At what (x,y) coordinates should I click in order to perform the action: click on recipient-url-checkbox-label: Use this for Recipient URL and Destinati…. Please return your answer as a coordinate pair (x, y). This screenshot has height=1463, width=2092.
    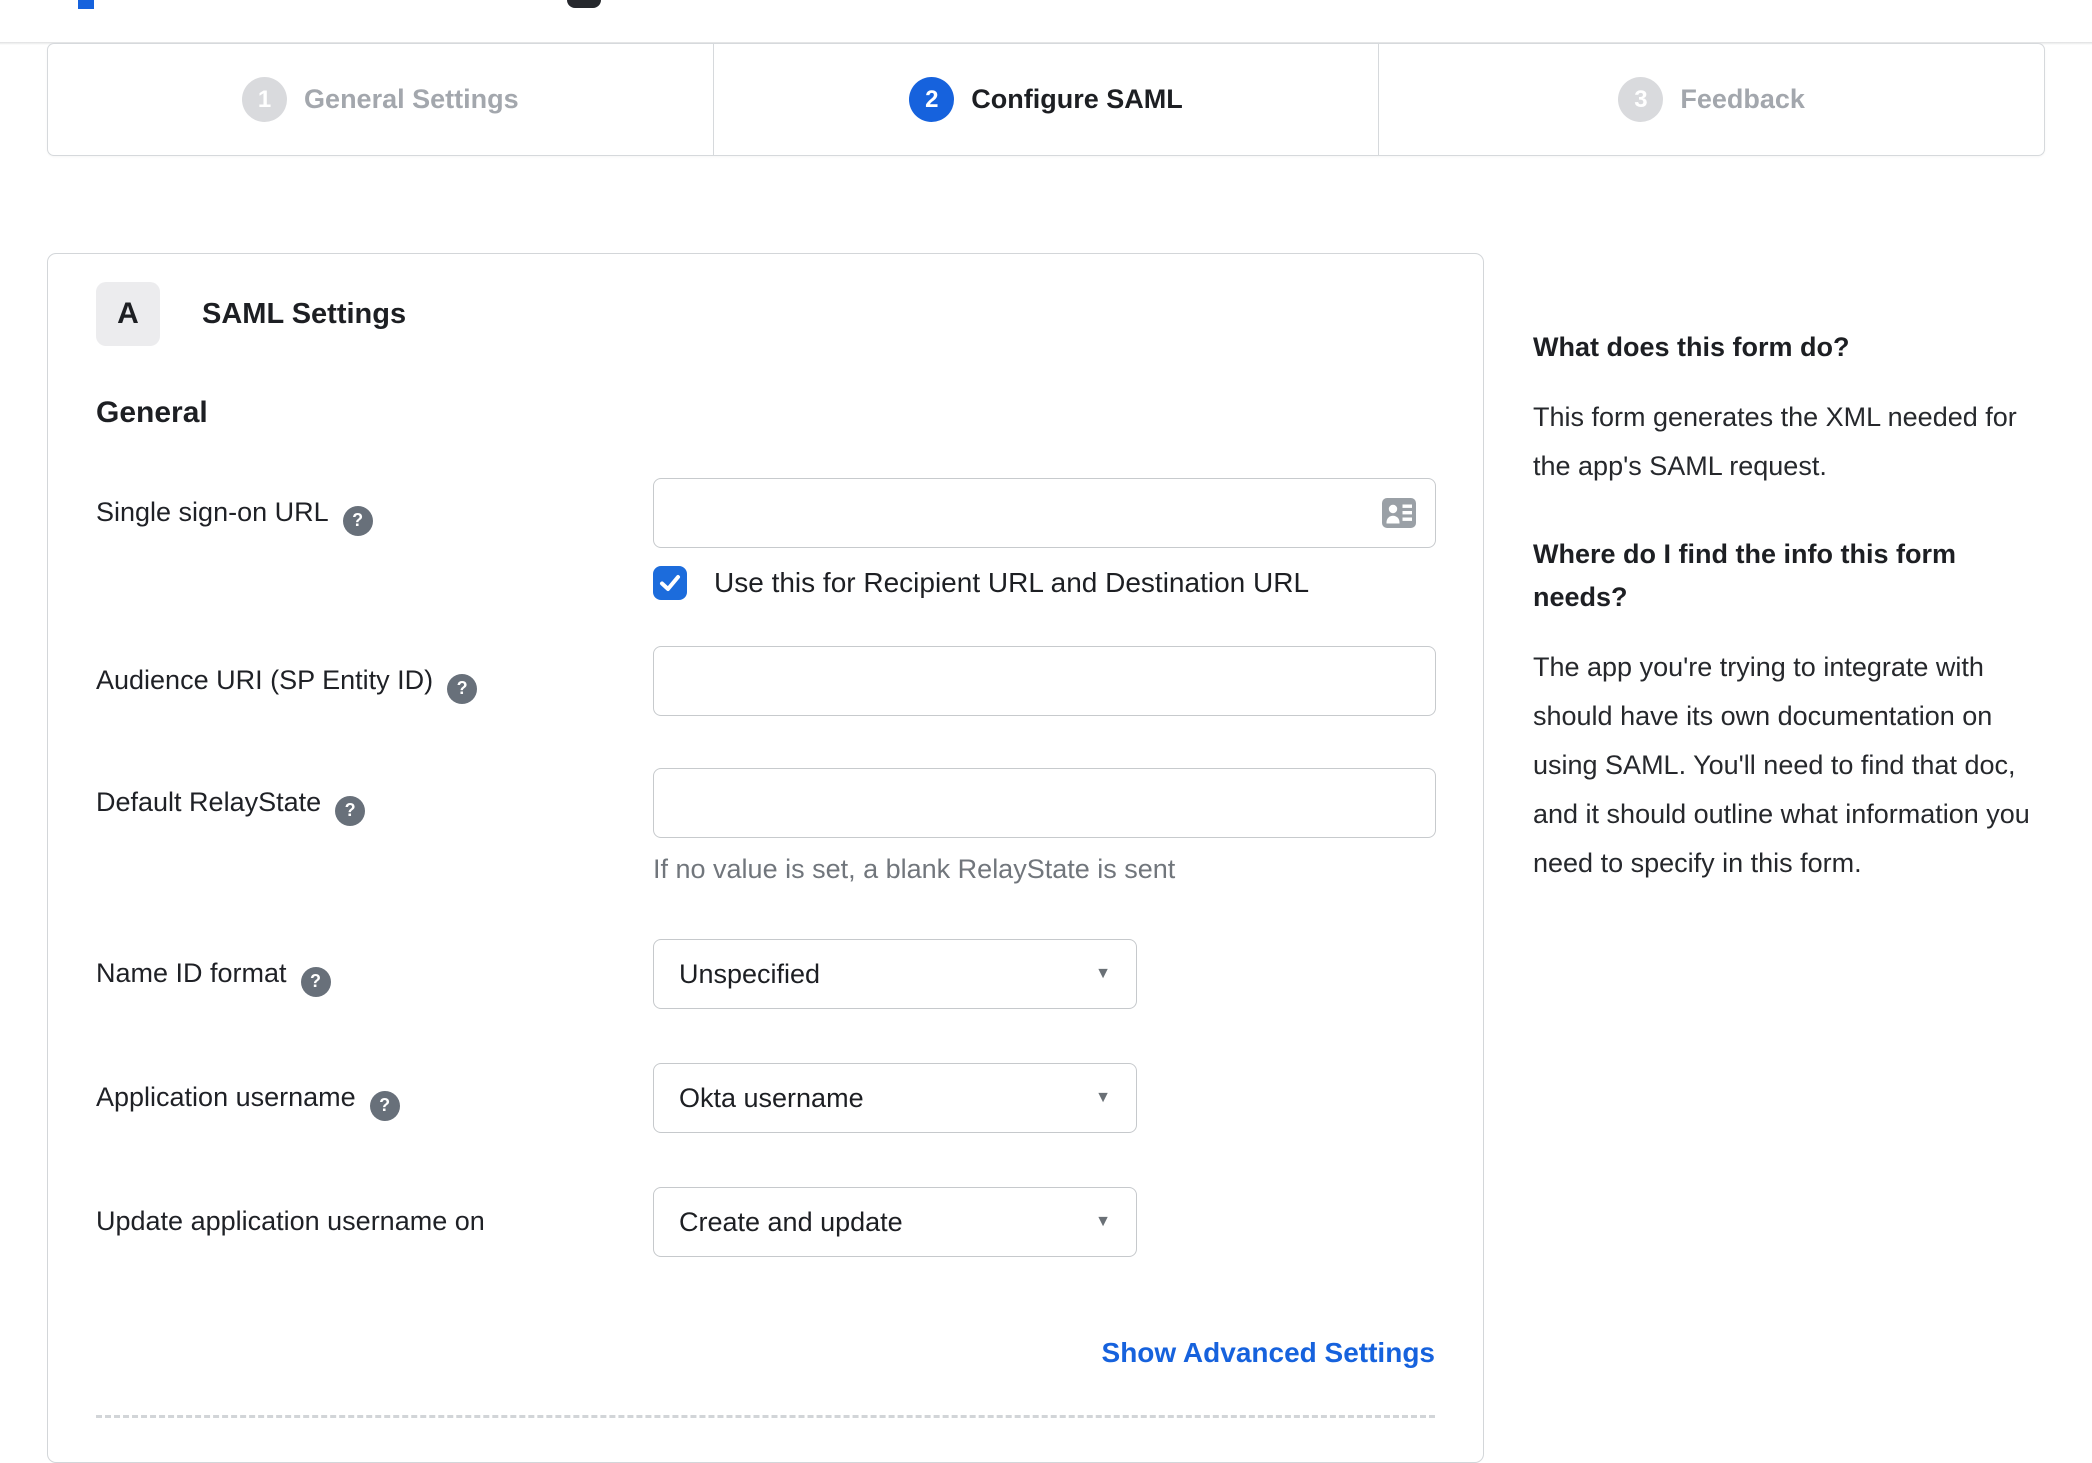
    Looking at the image, I should click on (1012, 582).